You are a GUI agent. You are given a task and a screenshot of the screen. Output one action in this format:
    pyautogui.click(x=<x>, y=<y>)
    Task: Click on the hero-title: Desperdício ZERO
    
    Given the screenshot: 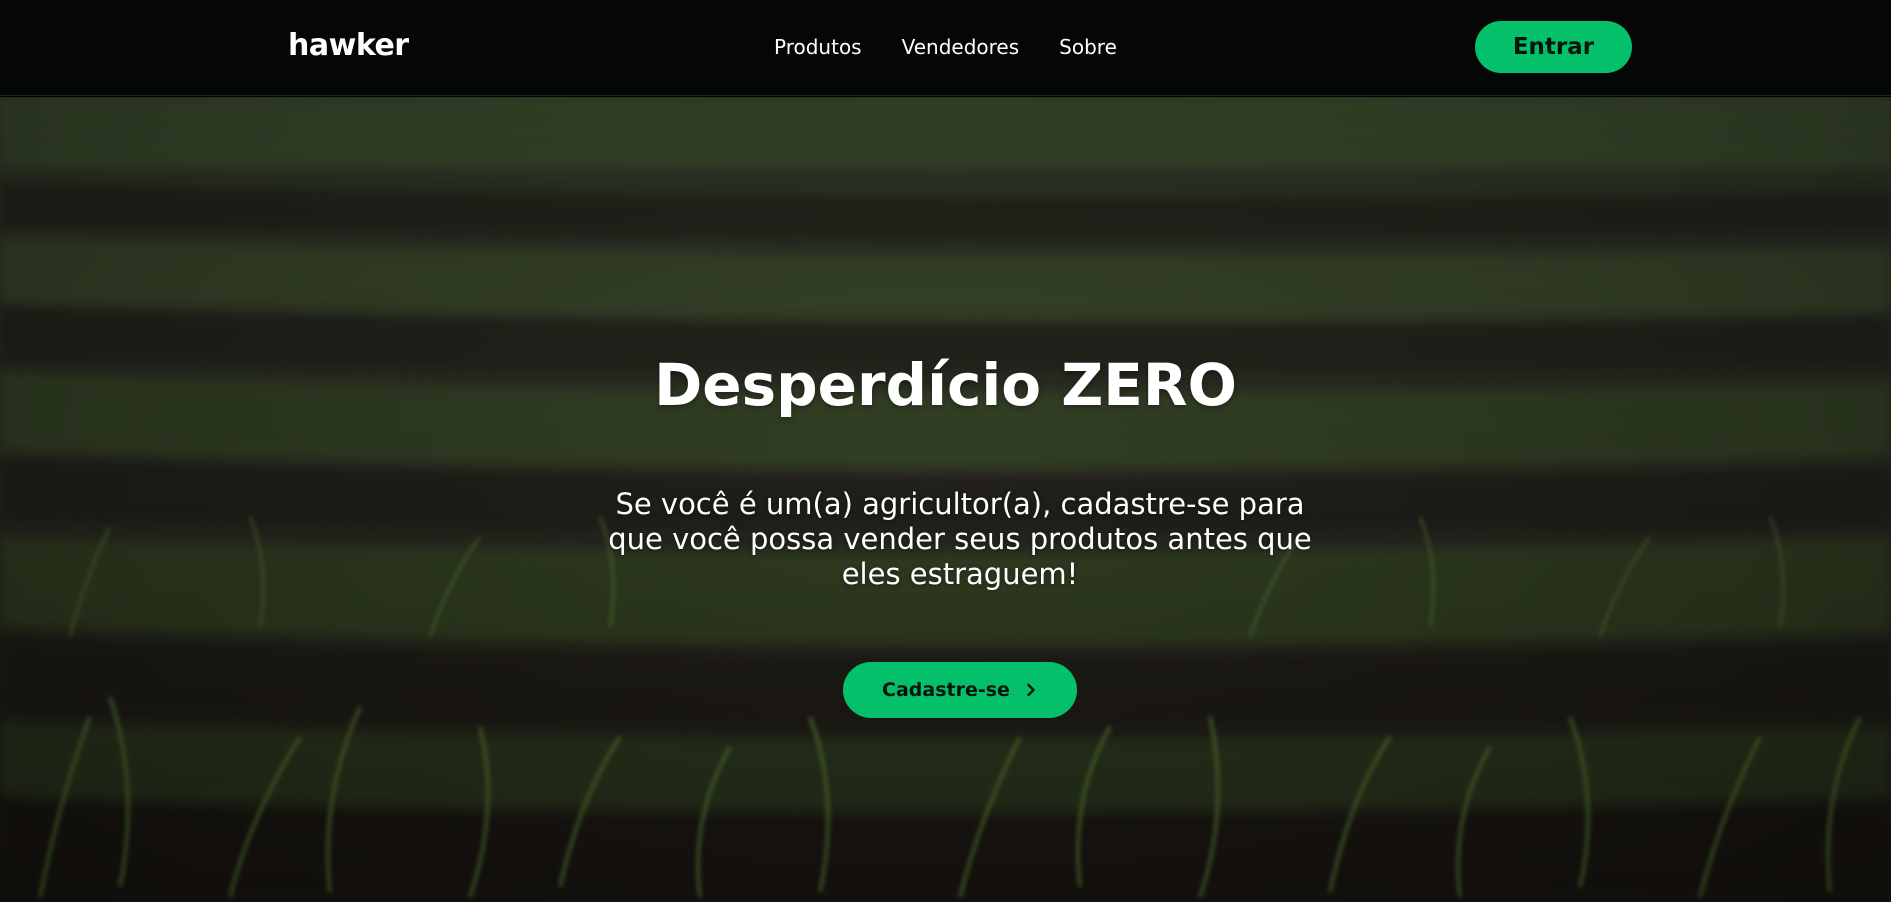 What is the action you would take?
    pyautogui.click(x=945, y=385)
    